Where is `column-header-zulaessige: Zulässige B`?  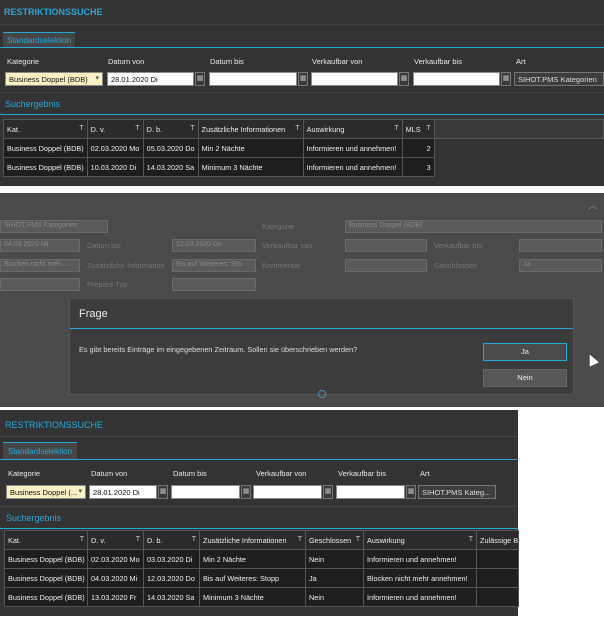 column-header-zulaessige: Zulässige B is located at coordinates (497, 540).